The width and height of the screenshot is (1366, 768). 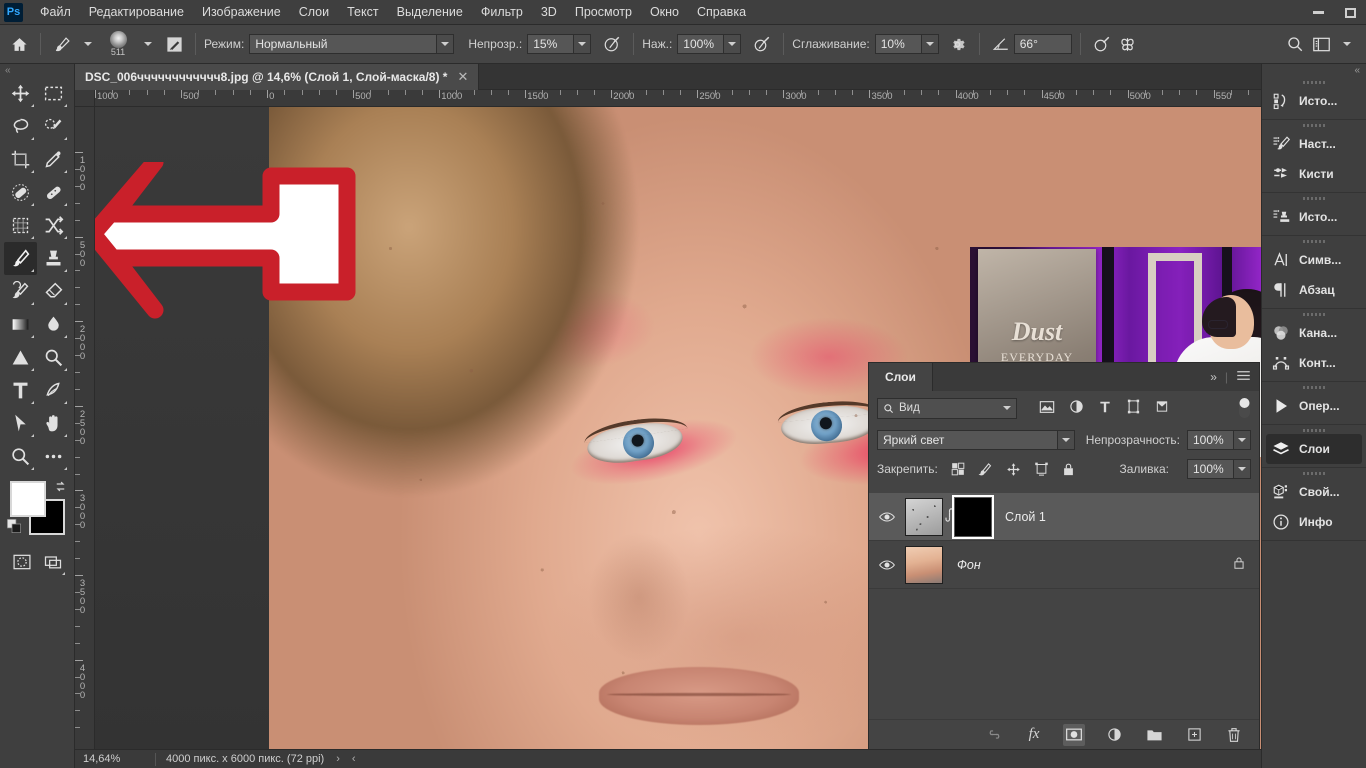 What do you see at coordinates (1295, 44) in the screenshot?
I see `search-icon` at bounding box center [1295, 44].